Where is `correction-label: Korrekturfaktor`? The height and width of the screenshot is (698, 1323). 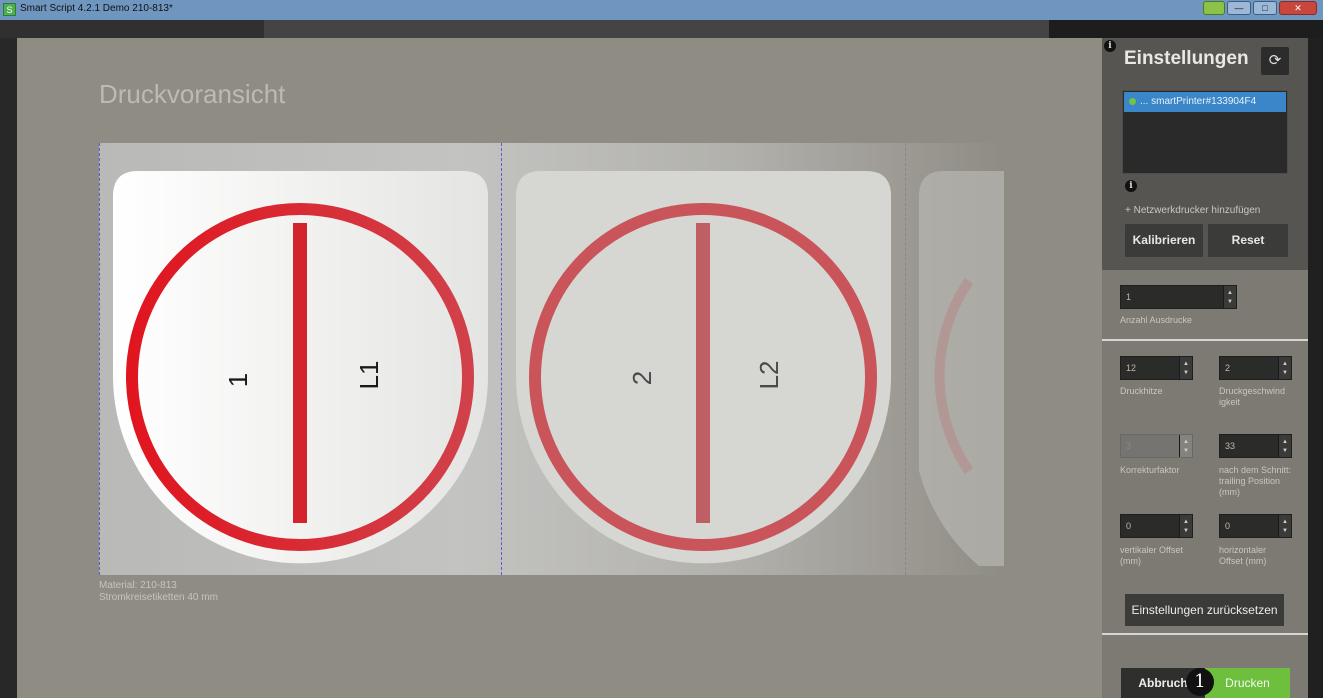
correction-label: Korrekturfaktor is located at coordinates (1150, 470).